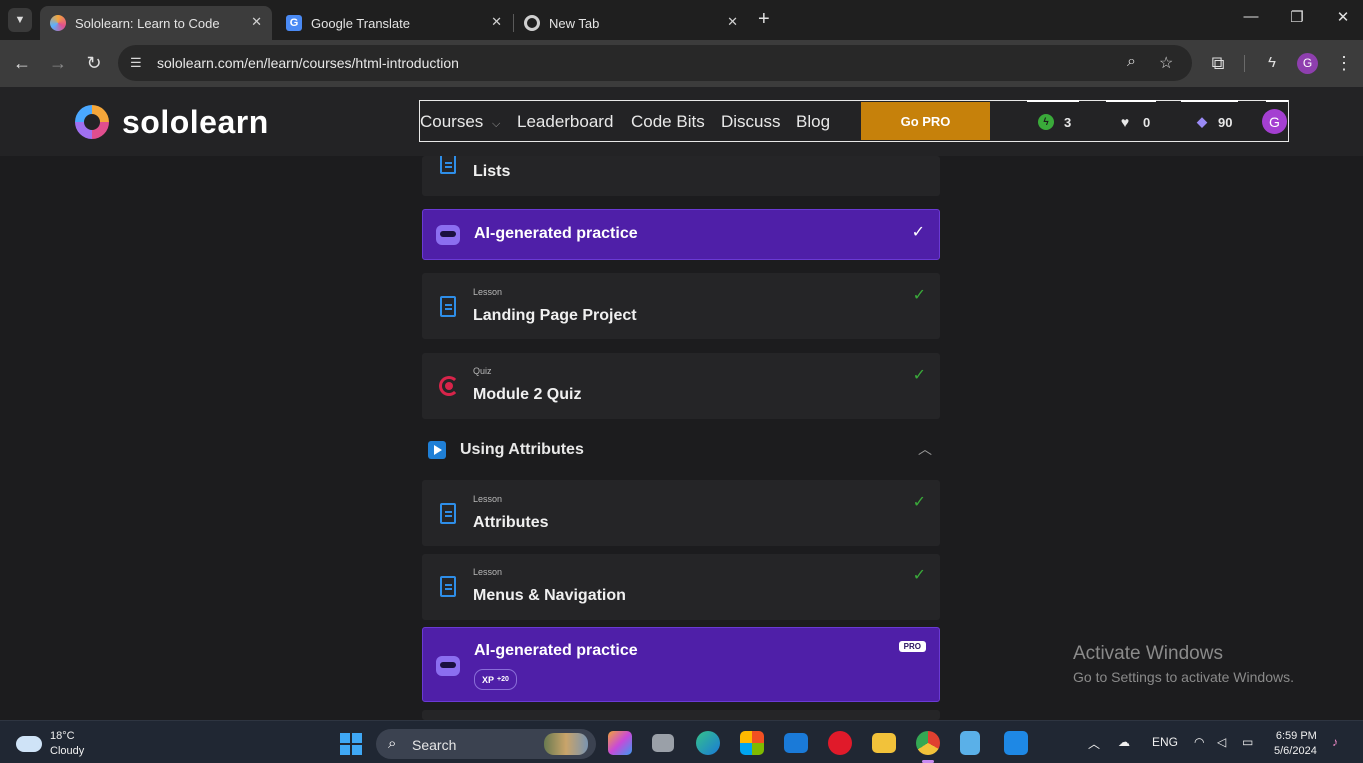 This screenshot has width=1363, height=763. Describe the element at coordinates (1296, 736) in the screenshot. I see `clock-time: 6:59 PM` at that location.